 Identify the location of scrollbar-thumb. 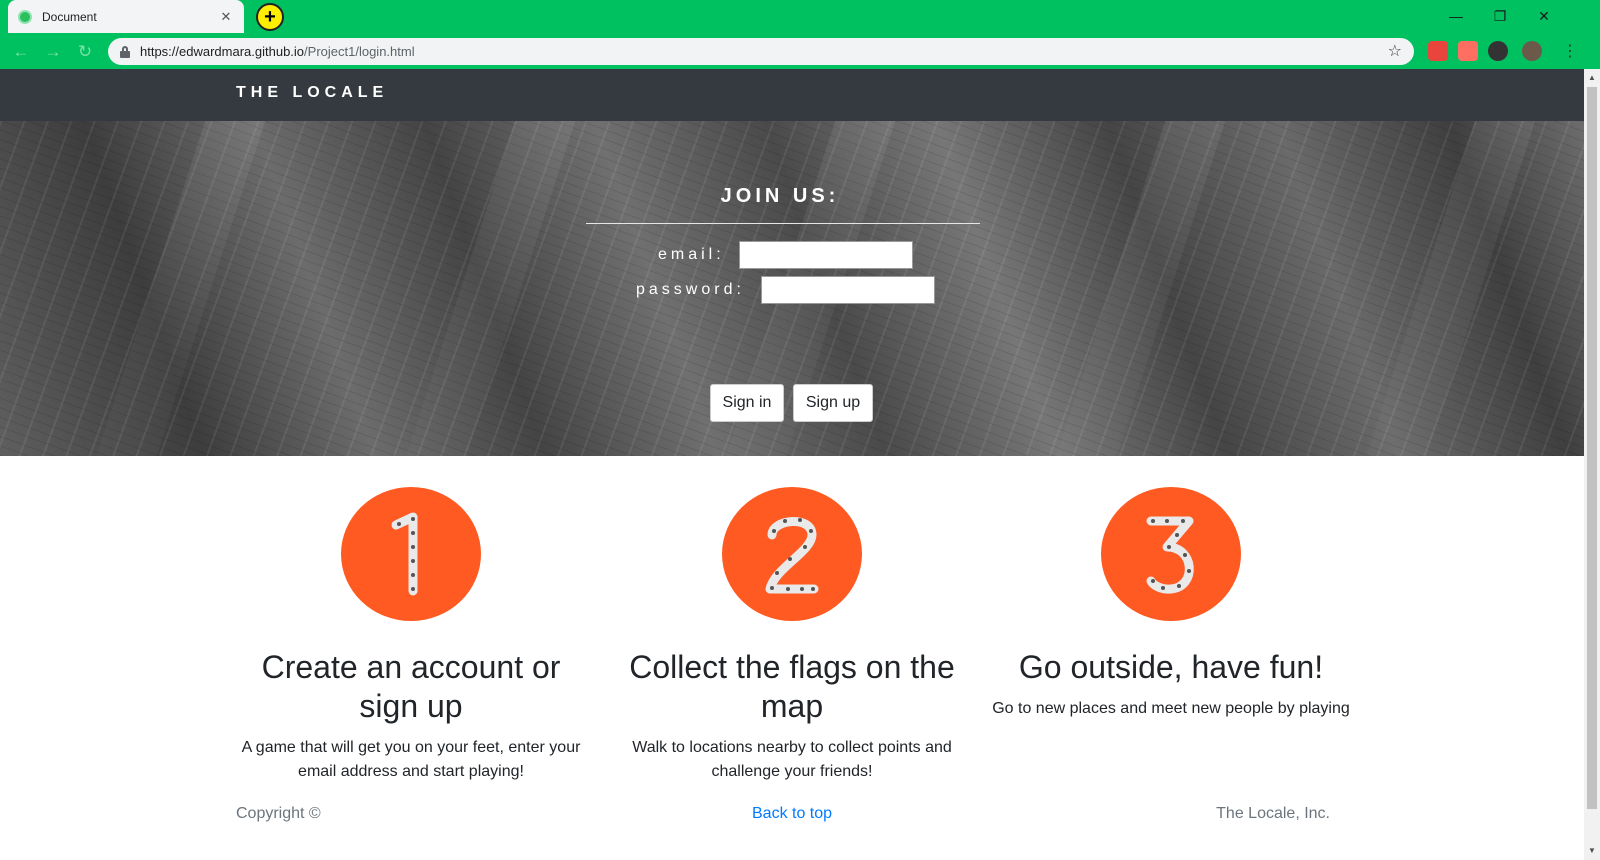
(1592, 448).